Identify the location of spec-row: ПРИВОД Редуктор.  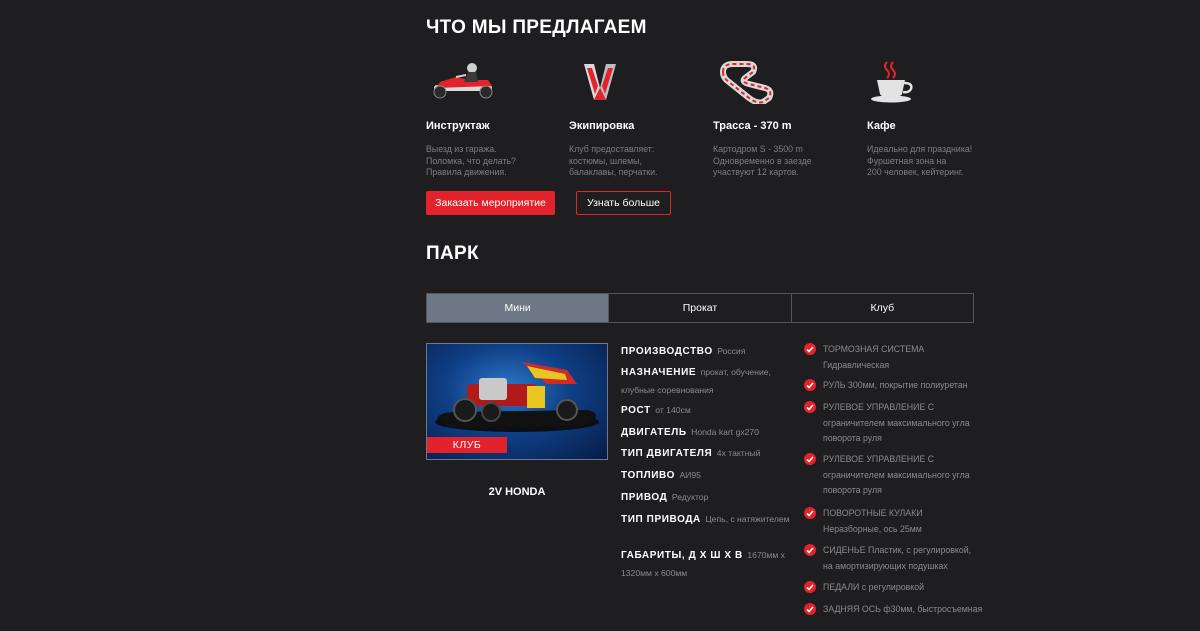
(706, 497).